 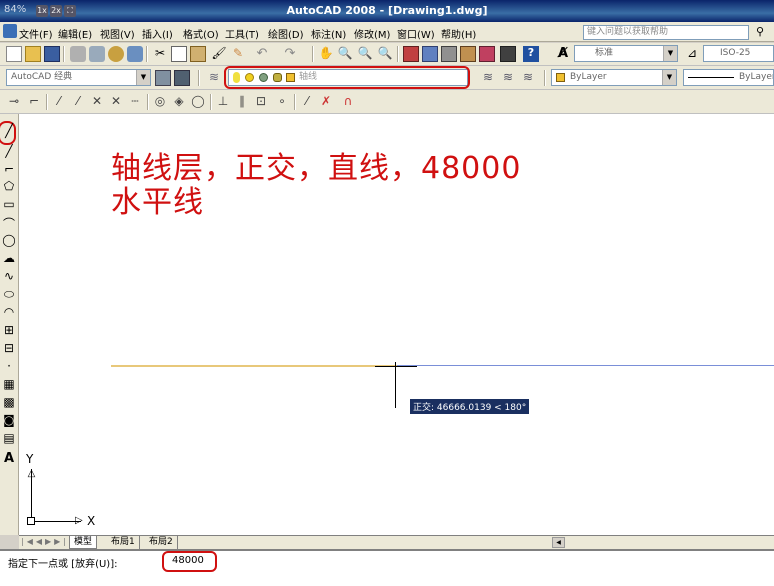 I want to click on snap-intersection-icon: ✕, so click(x=97, y=102).